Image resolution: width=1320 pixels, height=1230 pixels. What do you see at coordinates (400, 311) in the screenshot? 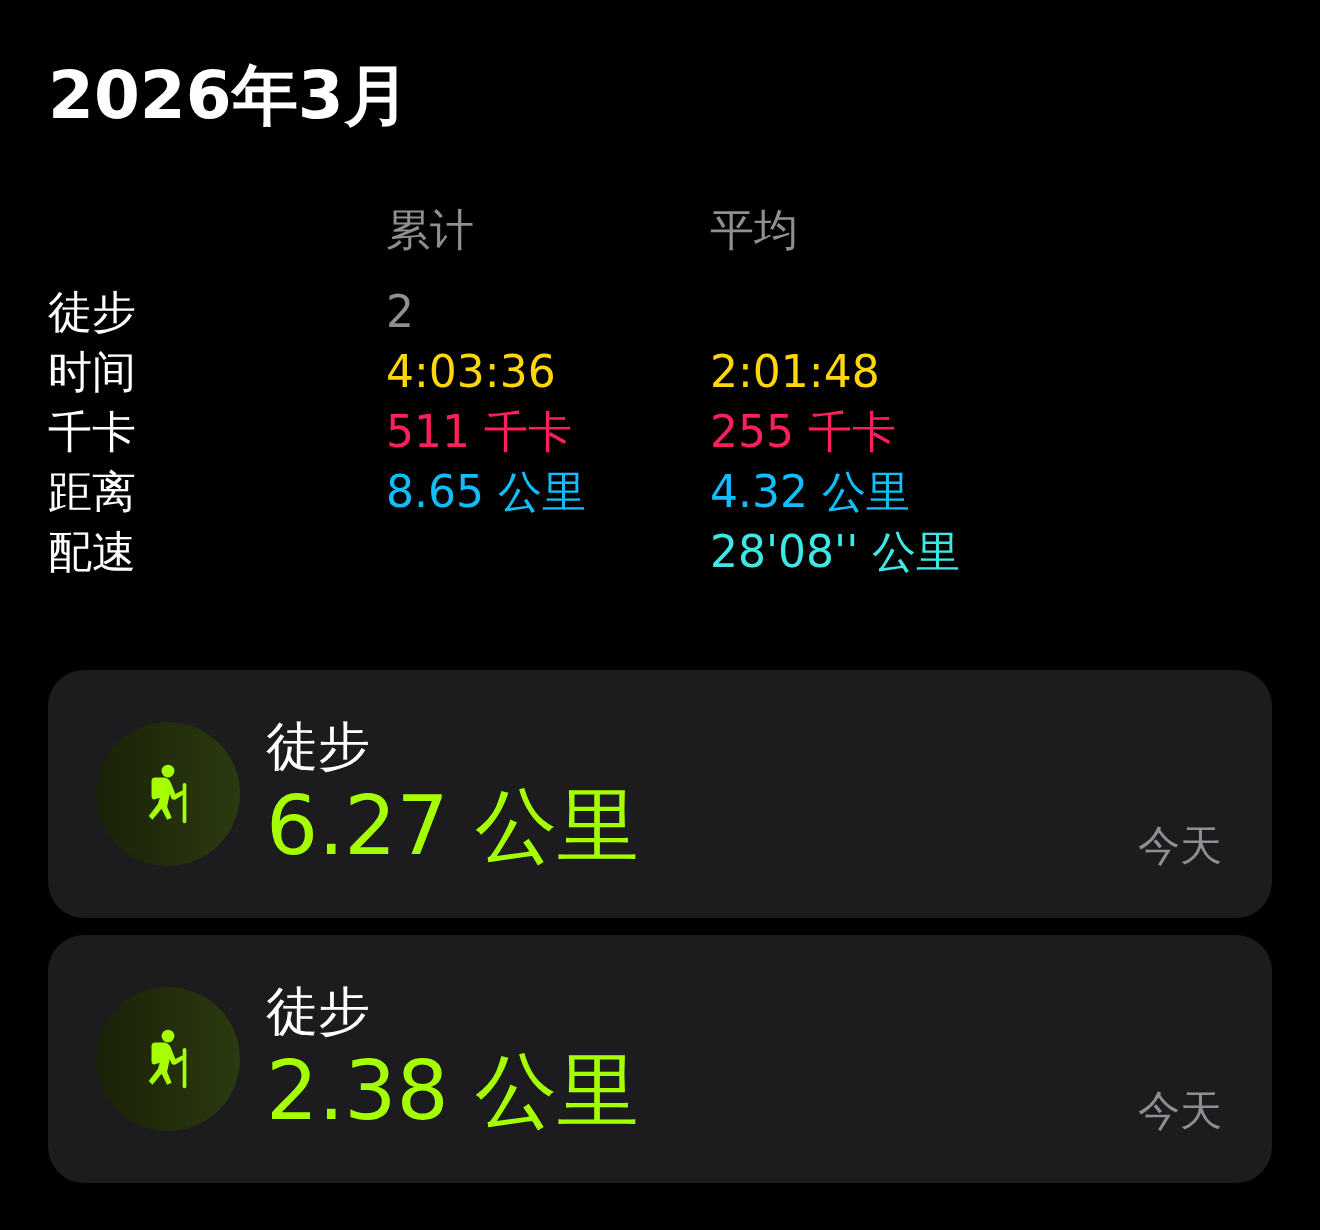
I see `total-value: 2` at bounding box center [400, 311].